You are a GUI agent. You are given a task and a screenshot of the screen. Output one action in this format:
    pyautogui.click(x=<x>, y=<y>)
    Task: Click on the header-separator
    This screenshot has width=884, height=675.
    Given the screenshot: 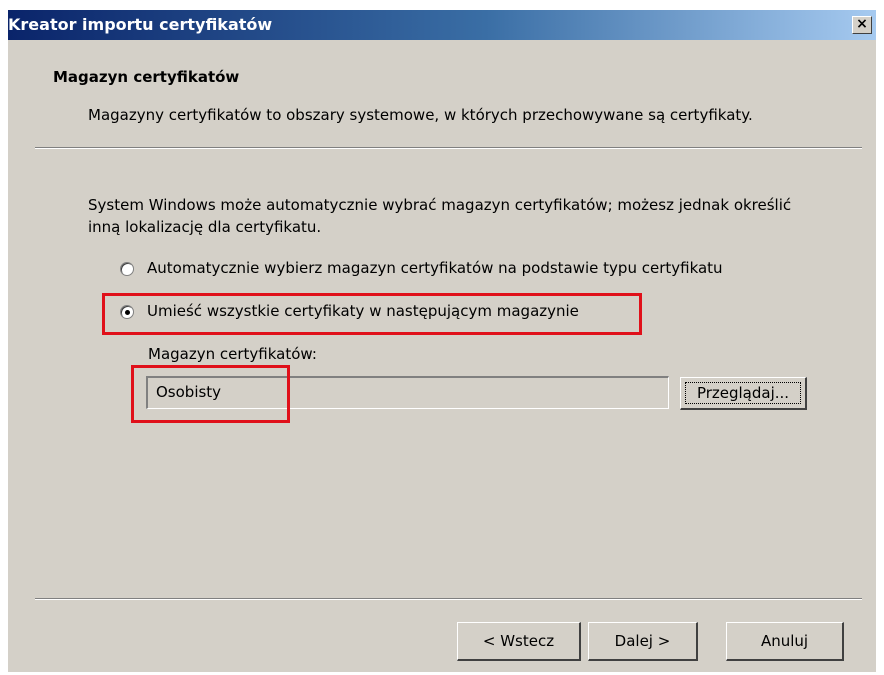 What is the action you would take?
    pyautogui.click(x=448, y=148)
    